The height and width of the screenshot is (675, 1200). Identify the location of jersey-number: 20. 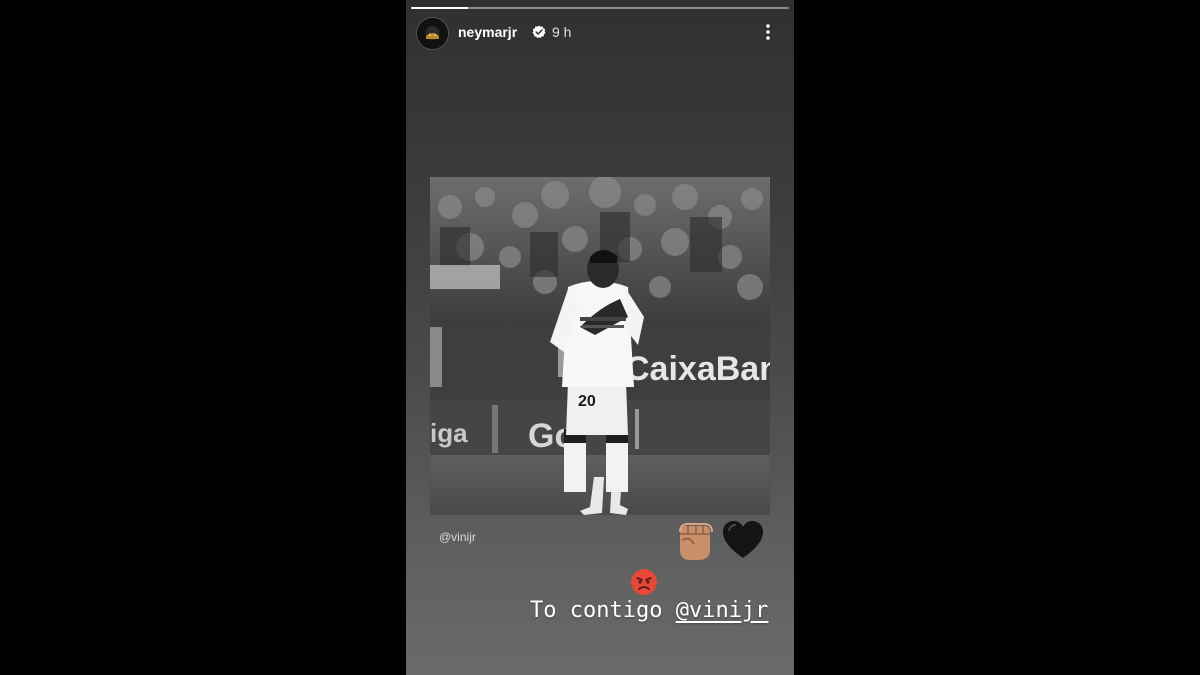
(587, 401).